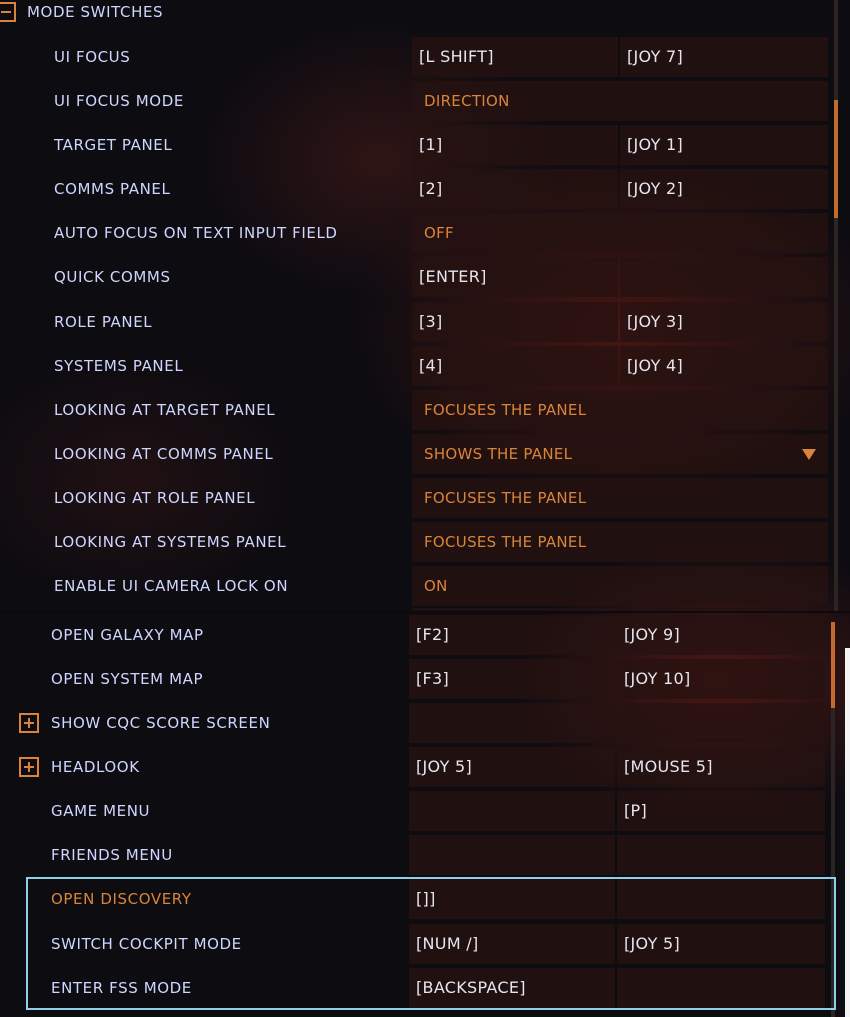 The width and height of the screenshot is (850, 1017). I want to click on option-dropdown: SHOWS THE PANEL, so click(620, 454).